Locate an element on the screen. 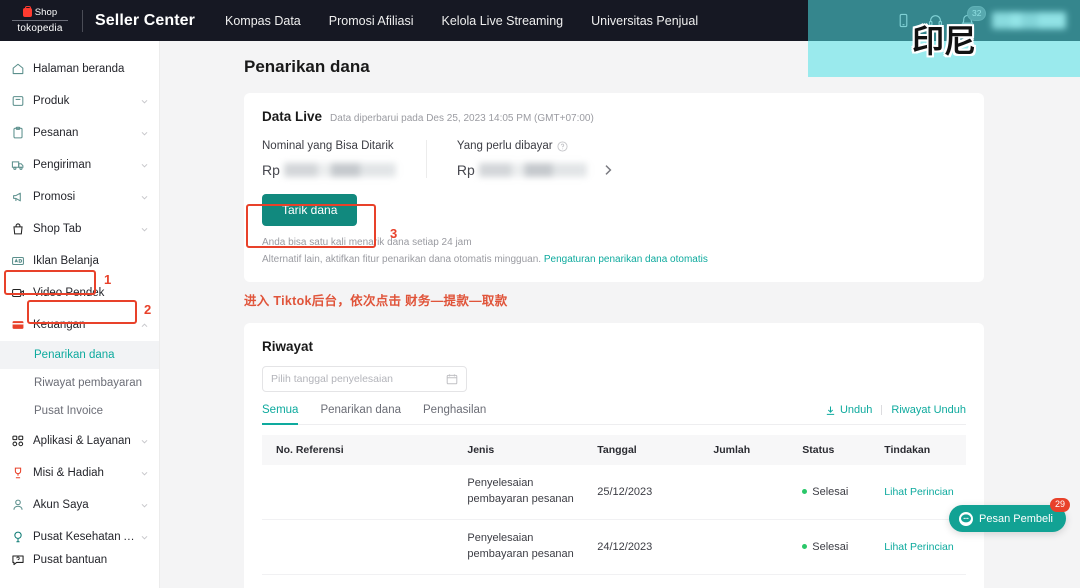 The image size is (1080, 588). sidebar-item-penarikan-dana: Penarikan dana is located at coordinates (79, 355).